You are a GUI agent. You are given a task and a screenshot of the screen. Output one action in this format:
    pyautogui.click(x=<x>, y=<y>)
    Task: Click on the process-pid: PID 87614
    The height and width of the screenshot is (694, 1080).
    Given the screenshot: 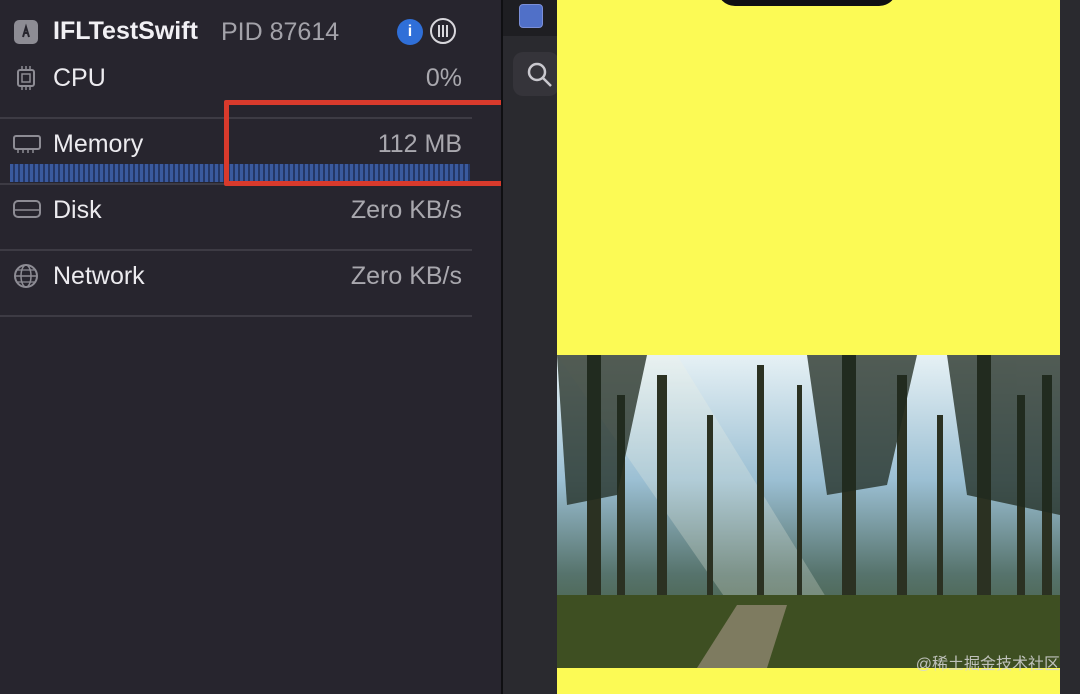 What is the action you would take?
    pyautogui.click(x=280, y=32)
    